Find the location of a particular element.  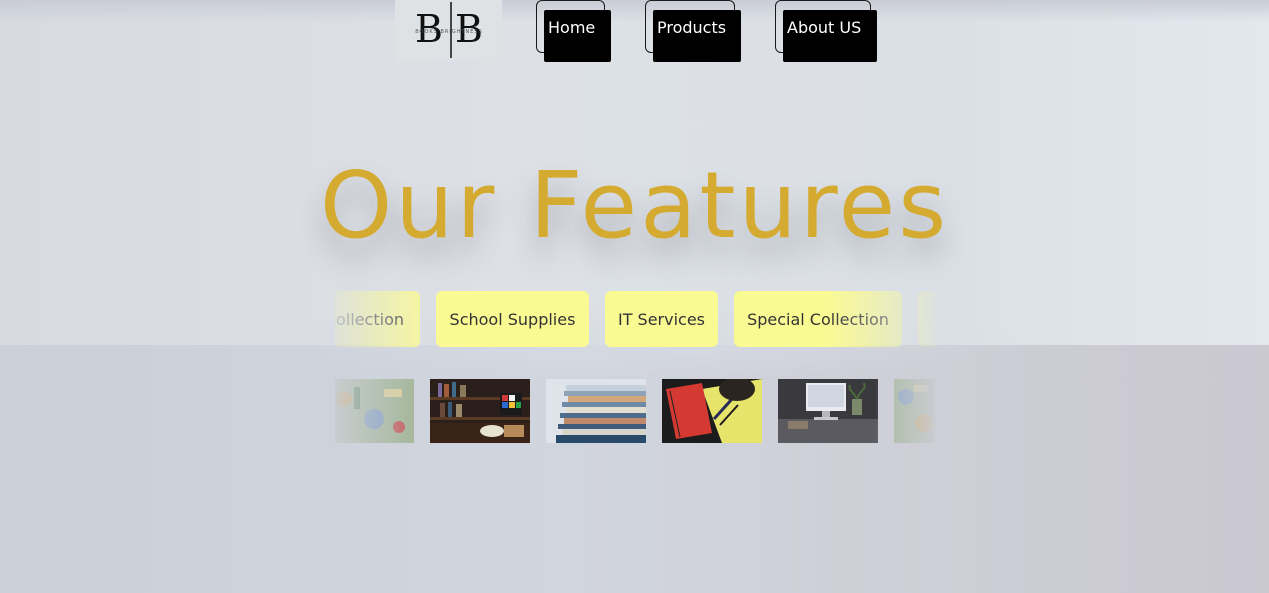

nav-products-label: Products is located at coordinates (692, 27).